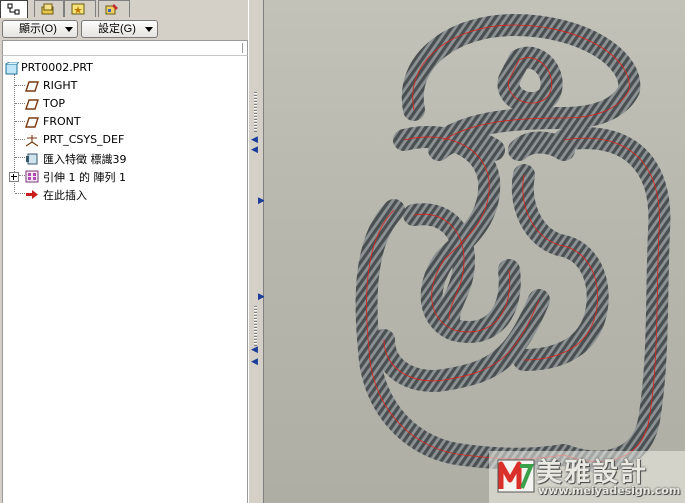  I want to click on tree-toolbar: 顯示(O) 設定(G), so click(124, 29).